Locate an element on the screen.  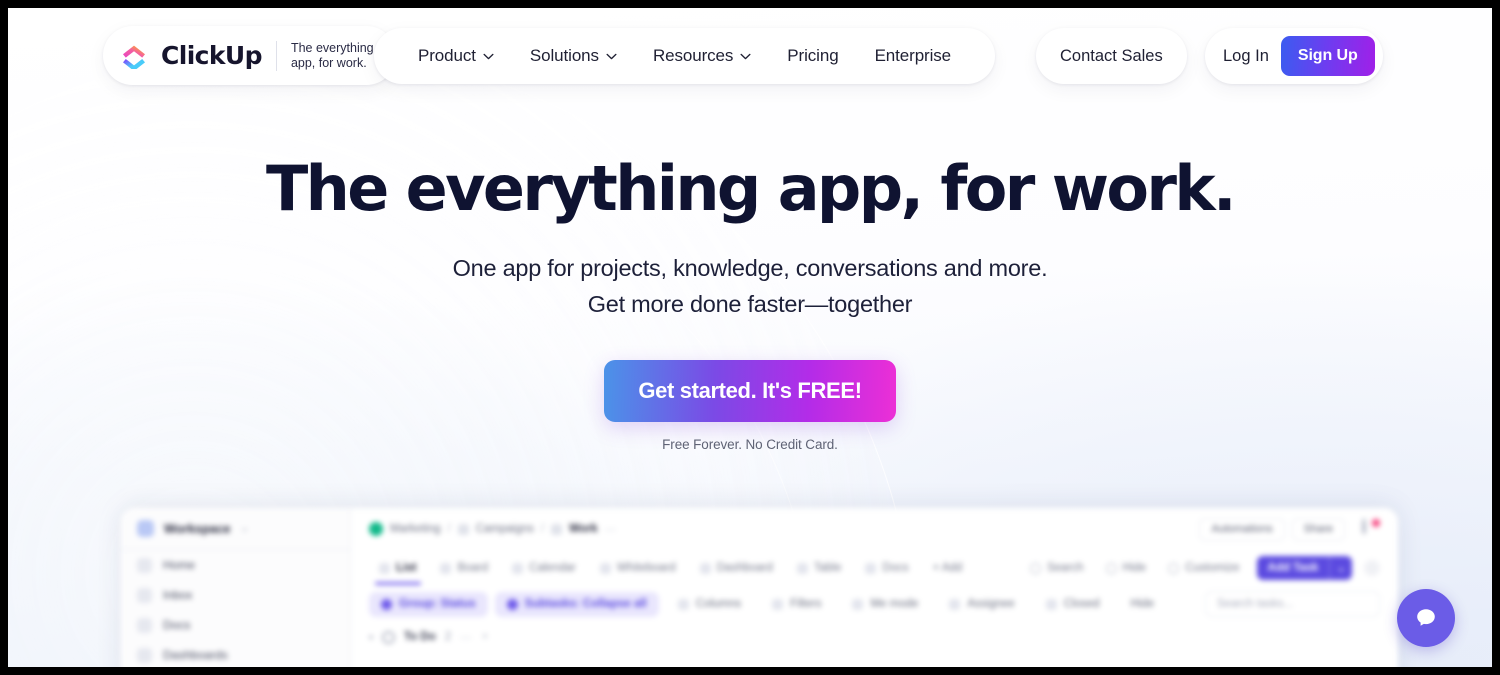
list-icon is located at coordinates (384, 568).